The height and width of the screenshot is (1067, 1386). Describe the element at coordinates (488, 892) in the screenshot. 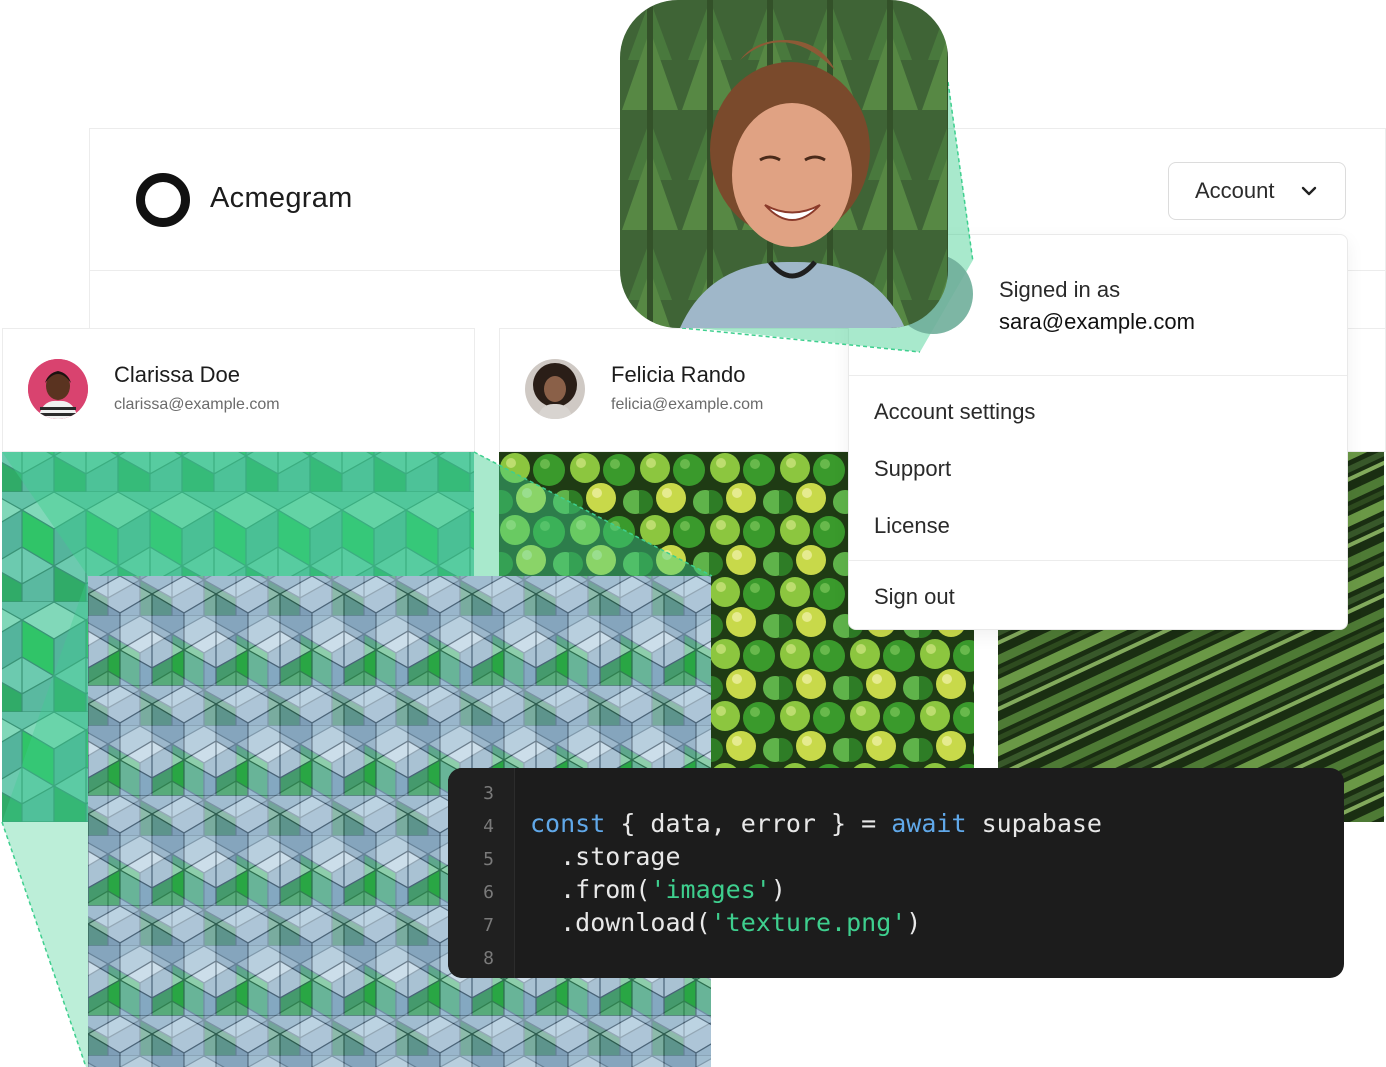

I see `line-number: 6` at that location.